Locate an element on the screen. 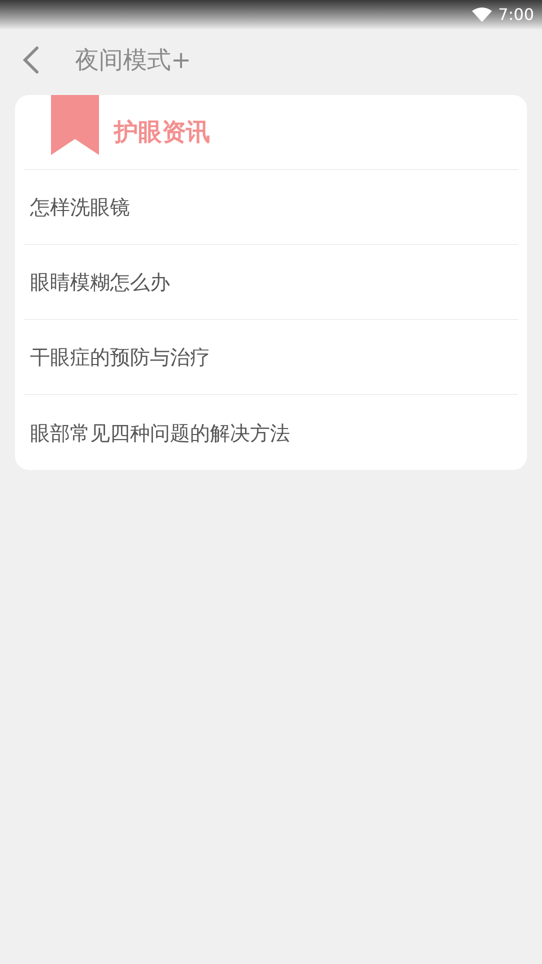 The image size is (542, 964). article-link: 怎样洗眼镜 is located at coordinates (80, 207).